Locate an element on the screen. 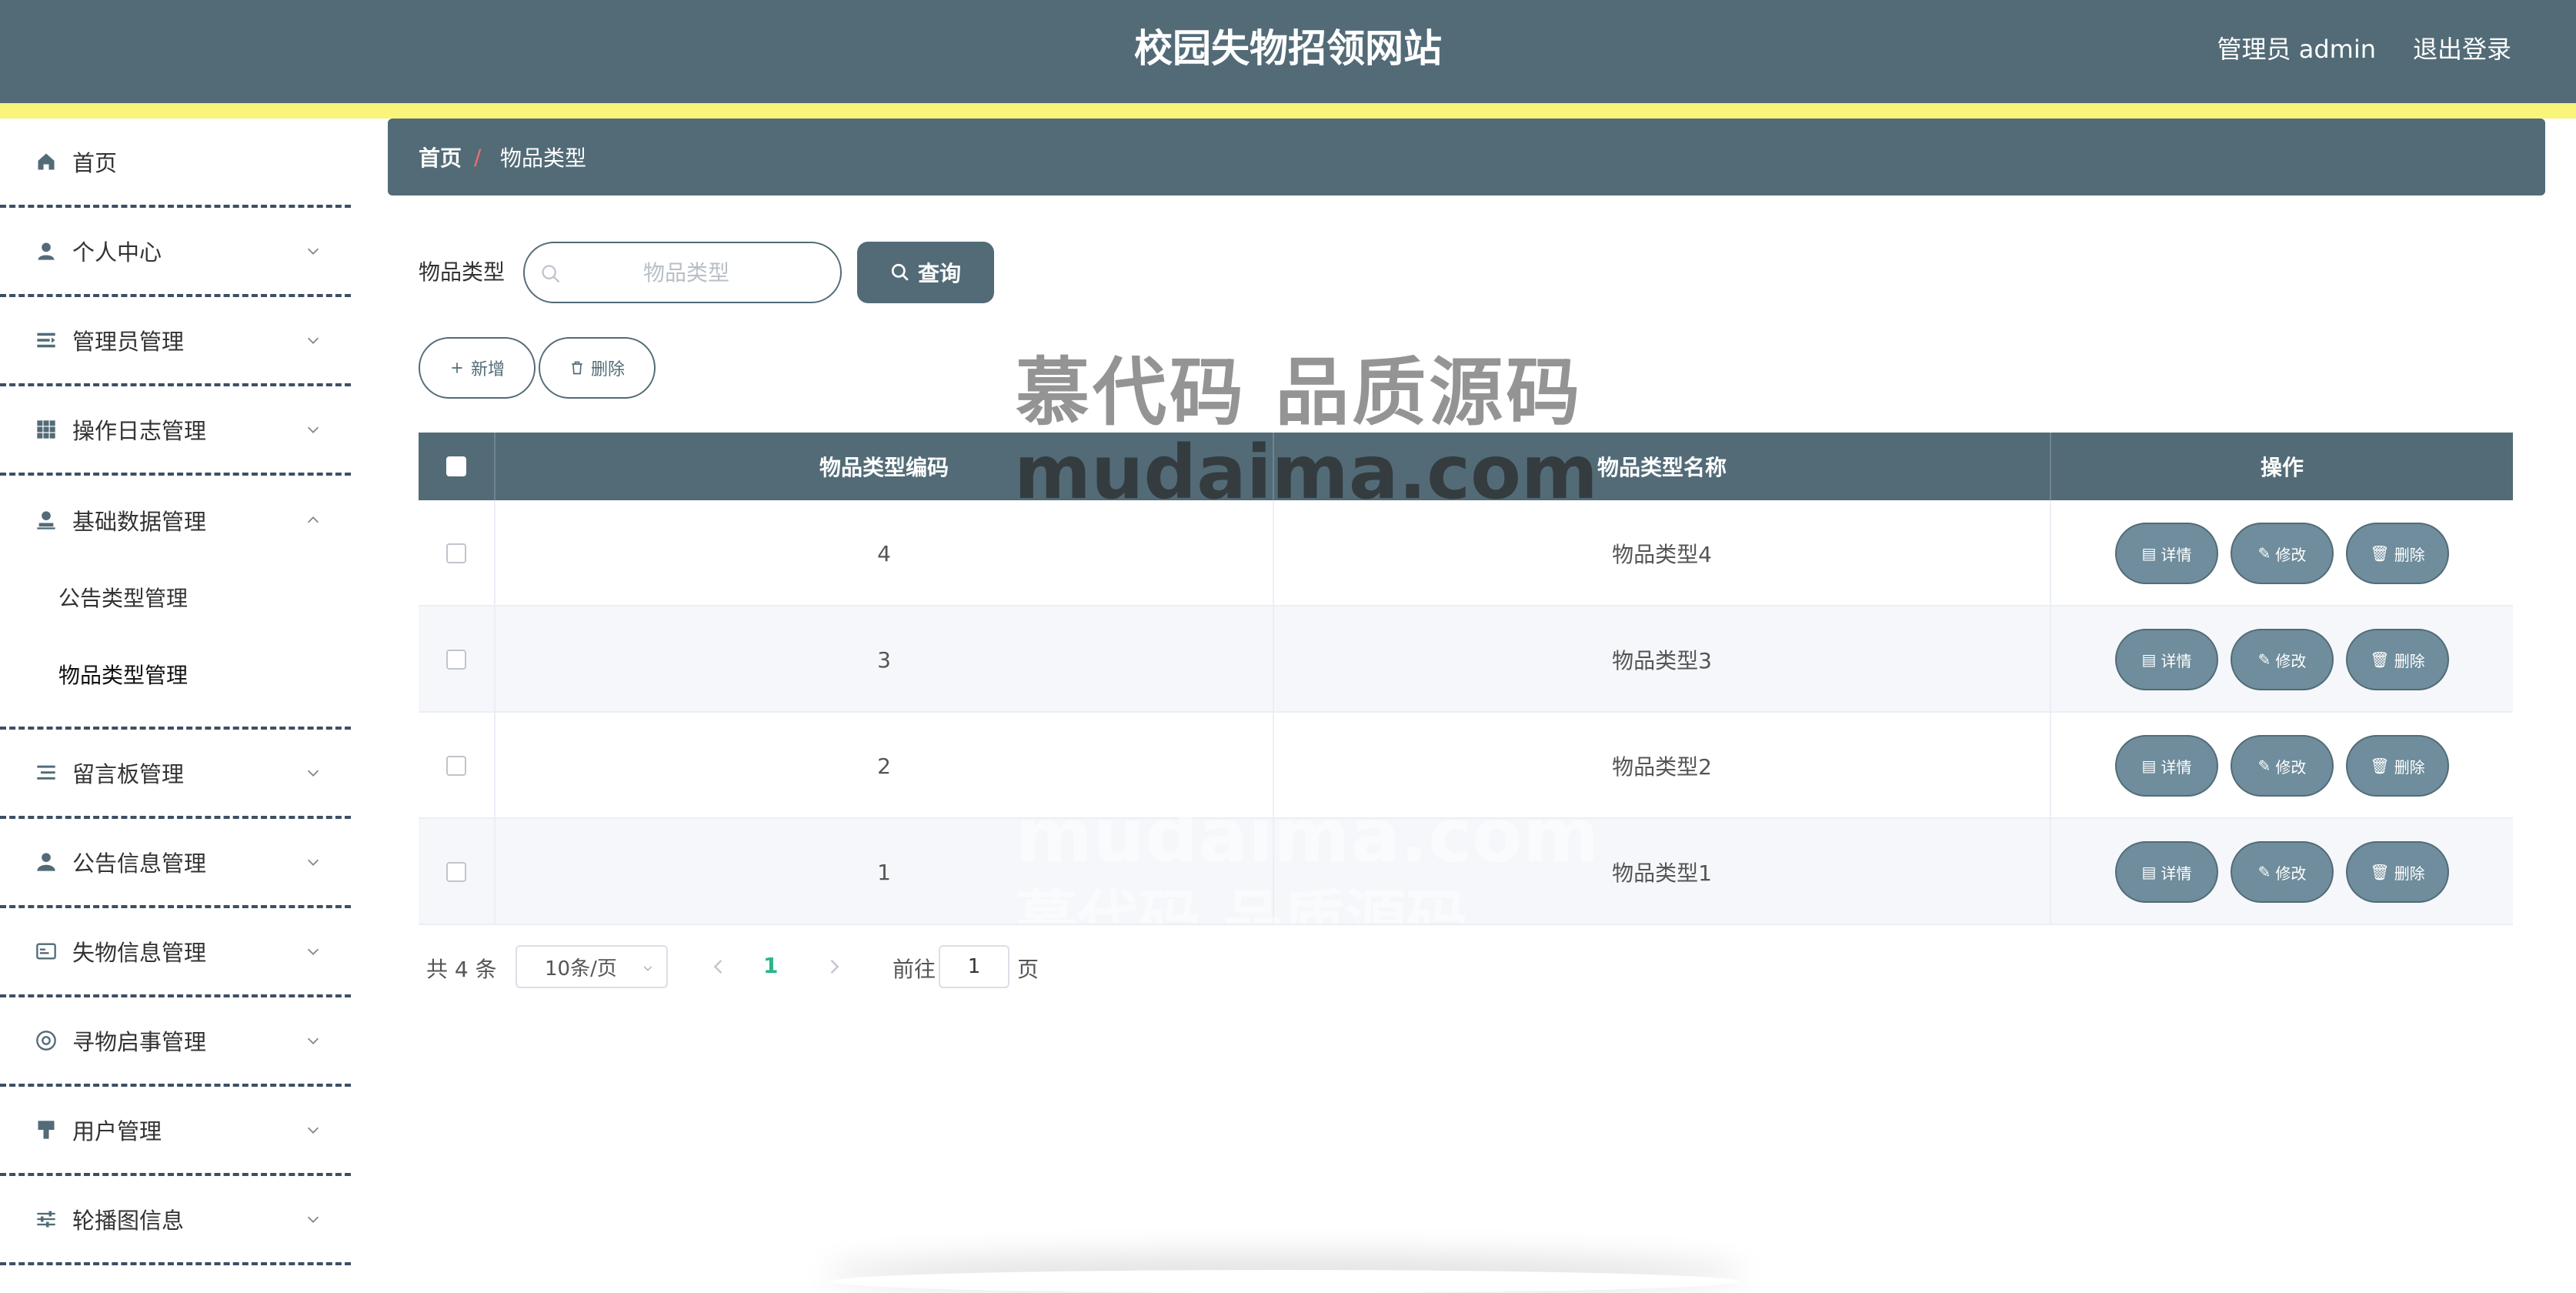  plus-icon is located at coordinates (457, 368).